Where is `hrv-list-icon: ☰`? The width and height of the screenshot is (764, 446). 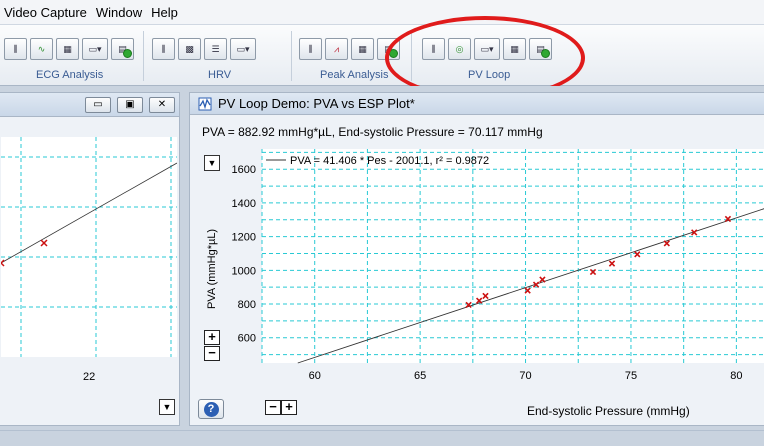 hrv-list-icon: ☰ is located at coordinates (215, 49).